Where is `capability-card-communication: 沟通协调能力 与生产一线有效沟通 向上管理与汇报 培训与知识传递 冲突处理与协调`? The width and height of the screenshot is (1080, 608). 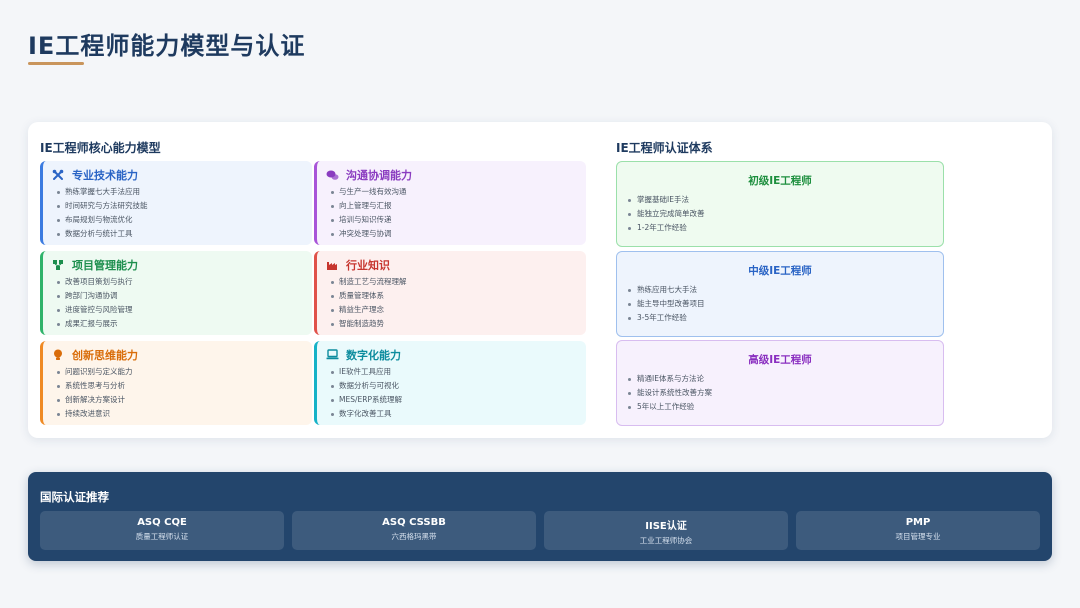 capability-card-communication: 沟通协调能力 与生产一线有效沟通 向上管理与汇报 培训与知识传递 冲突处理与协调 is located at coordinates (450, 203).